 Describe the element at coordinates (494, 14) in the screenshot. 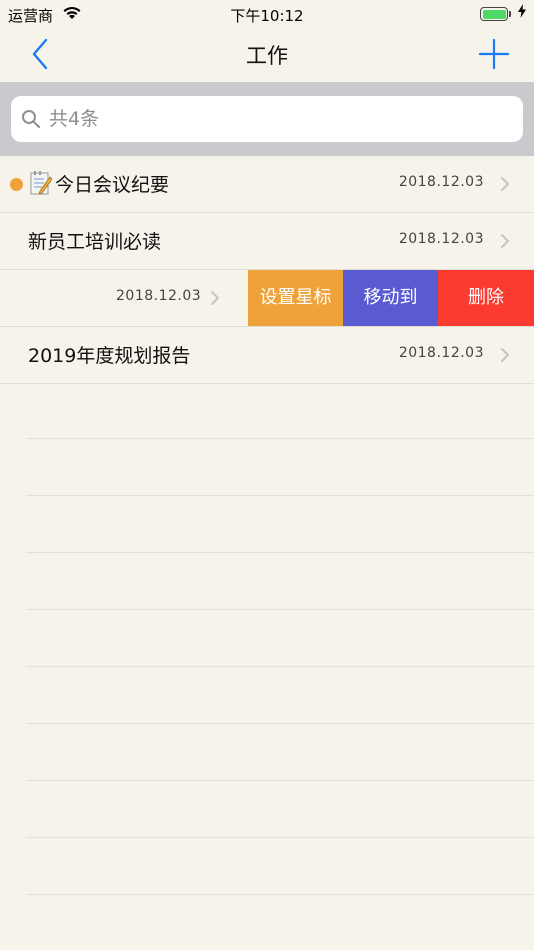

I see `battery-icon` at that location.